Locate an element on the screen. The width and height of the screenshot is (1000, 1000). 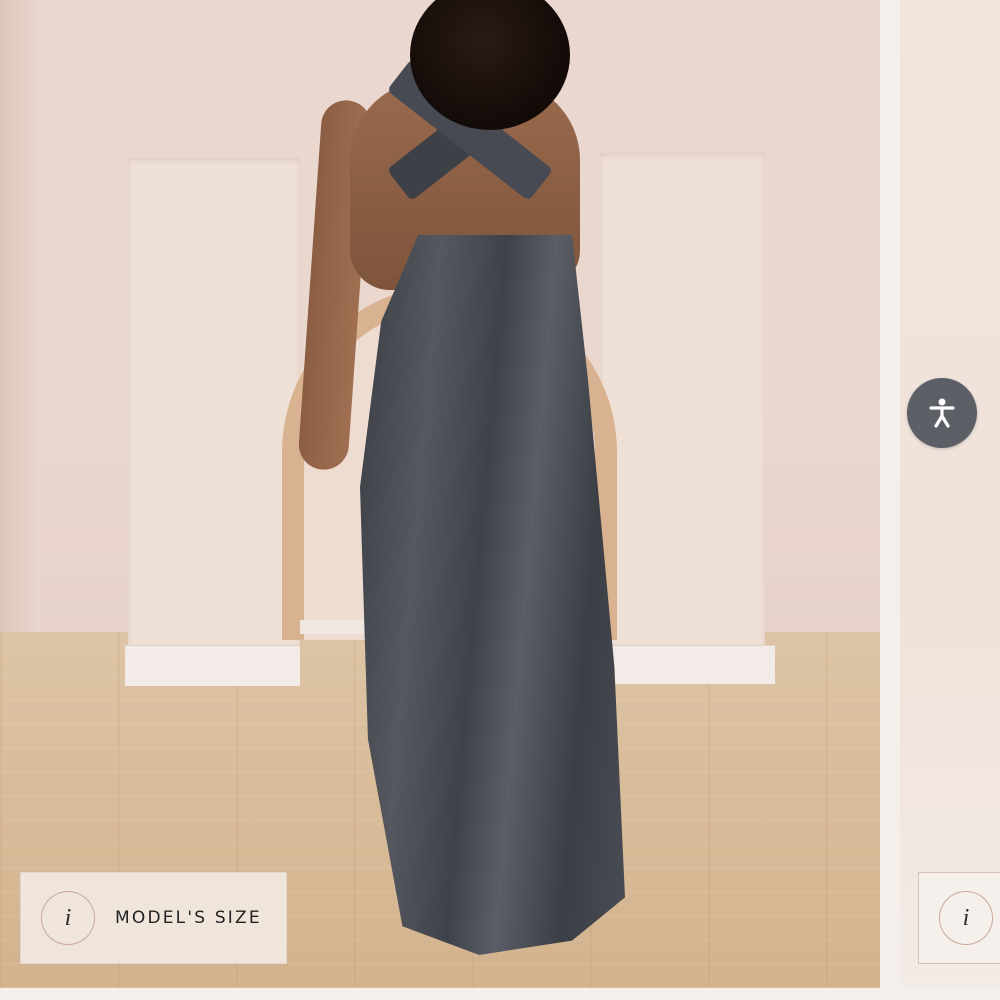
accessibility-person-icon is located at coordinates (942, 413).